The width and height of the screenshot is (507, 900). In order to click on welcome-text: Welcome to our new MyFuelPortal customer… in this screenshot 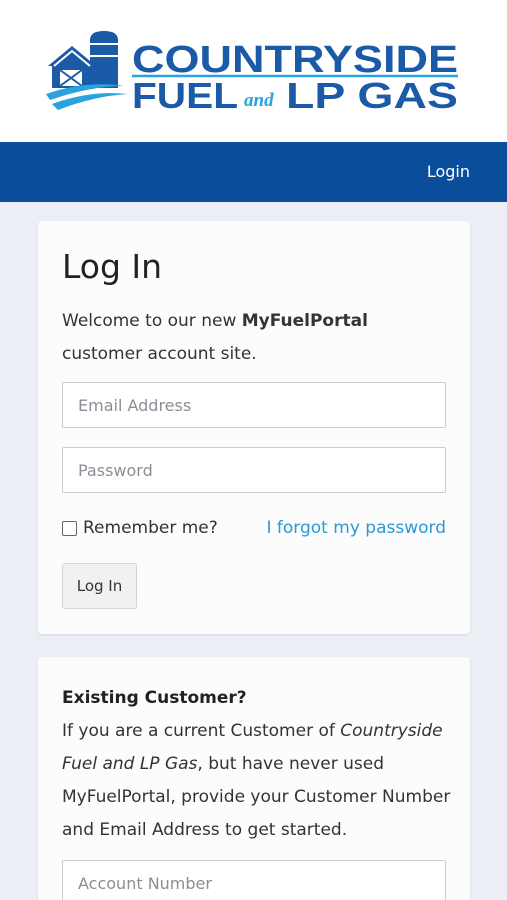, I will do `click(257, 338)`.